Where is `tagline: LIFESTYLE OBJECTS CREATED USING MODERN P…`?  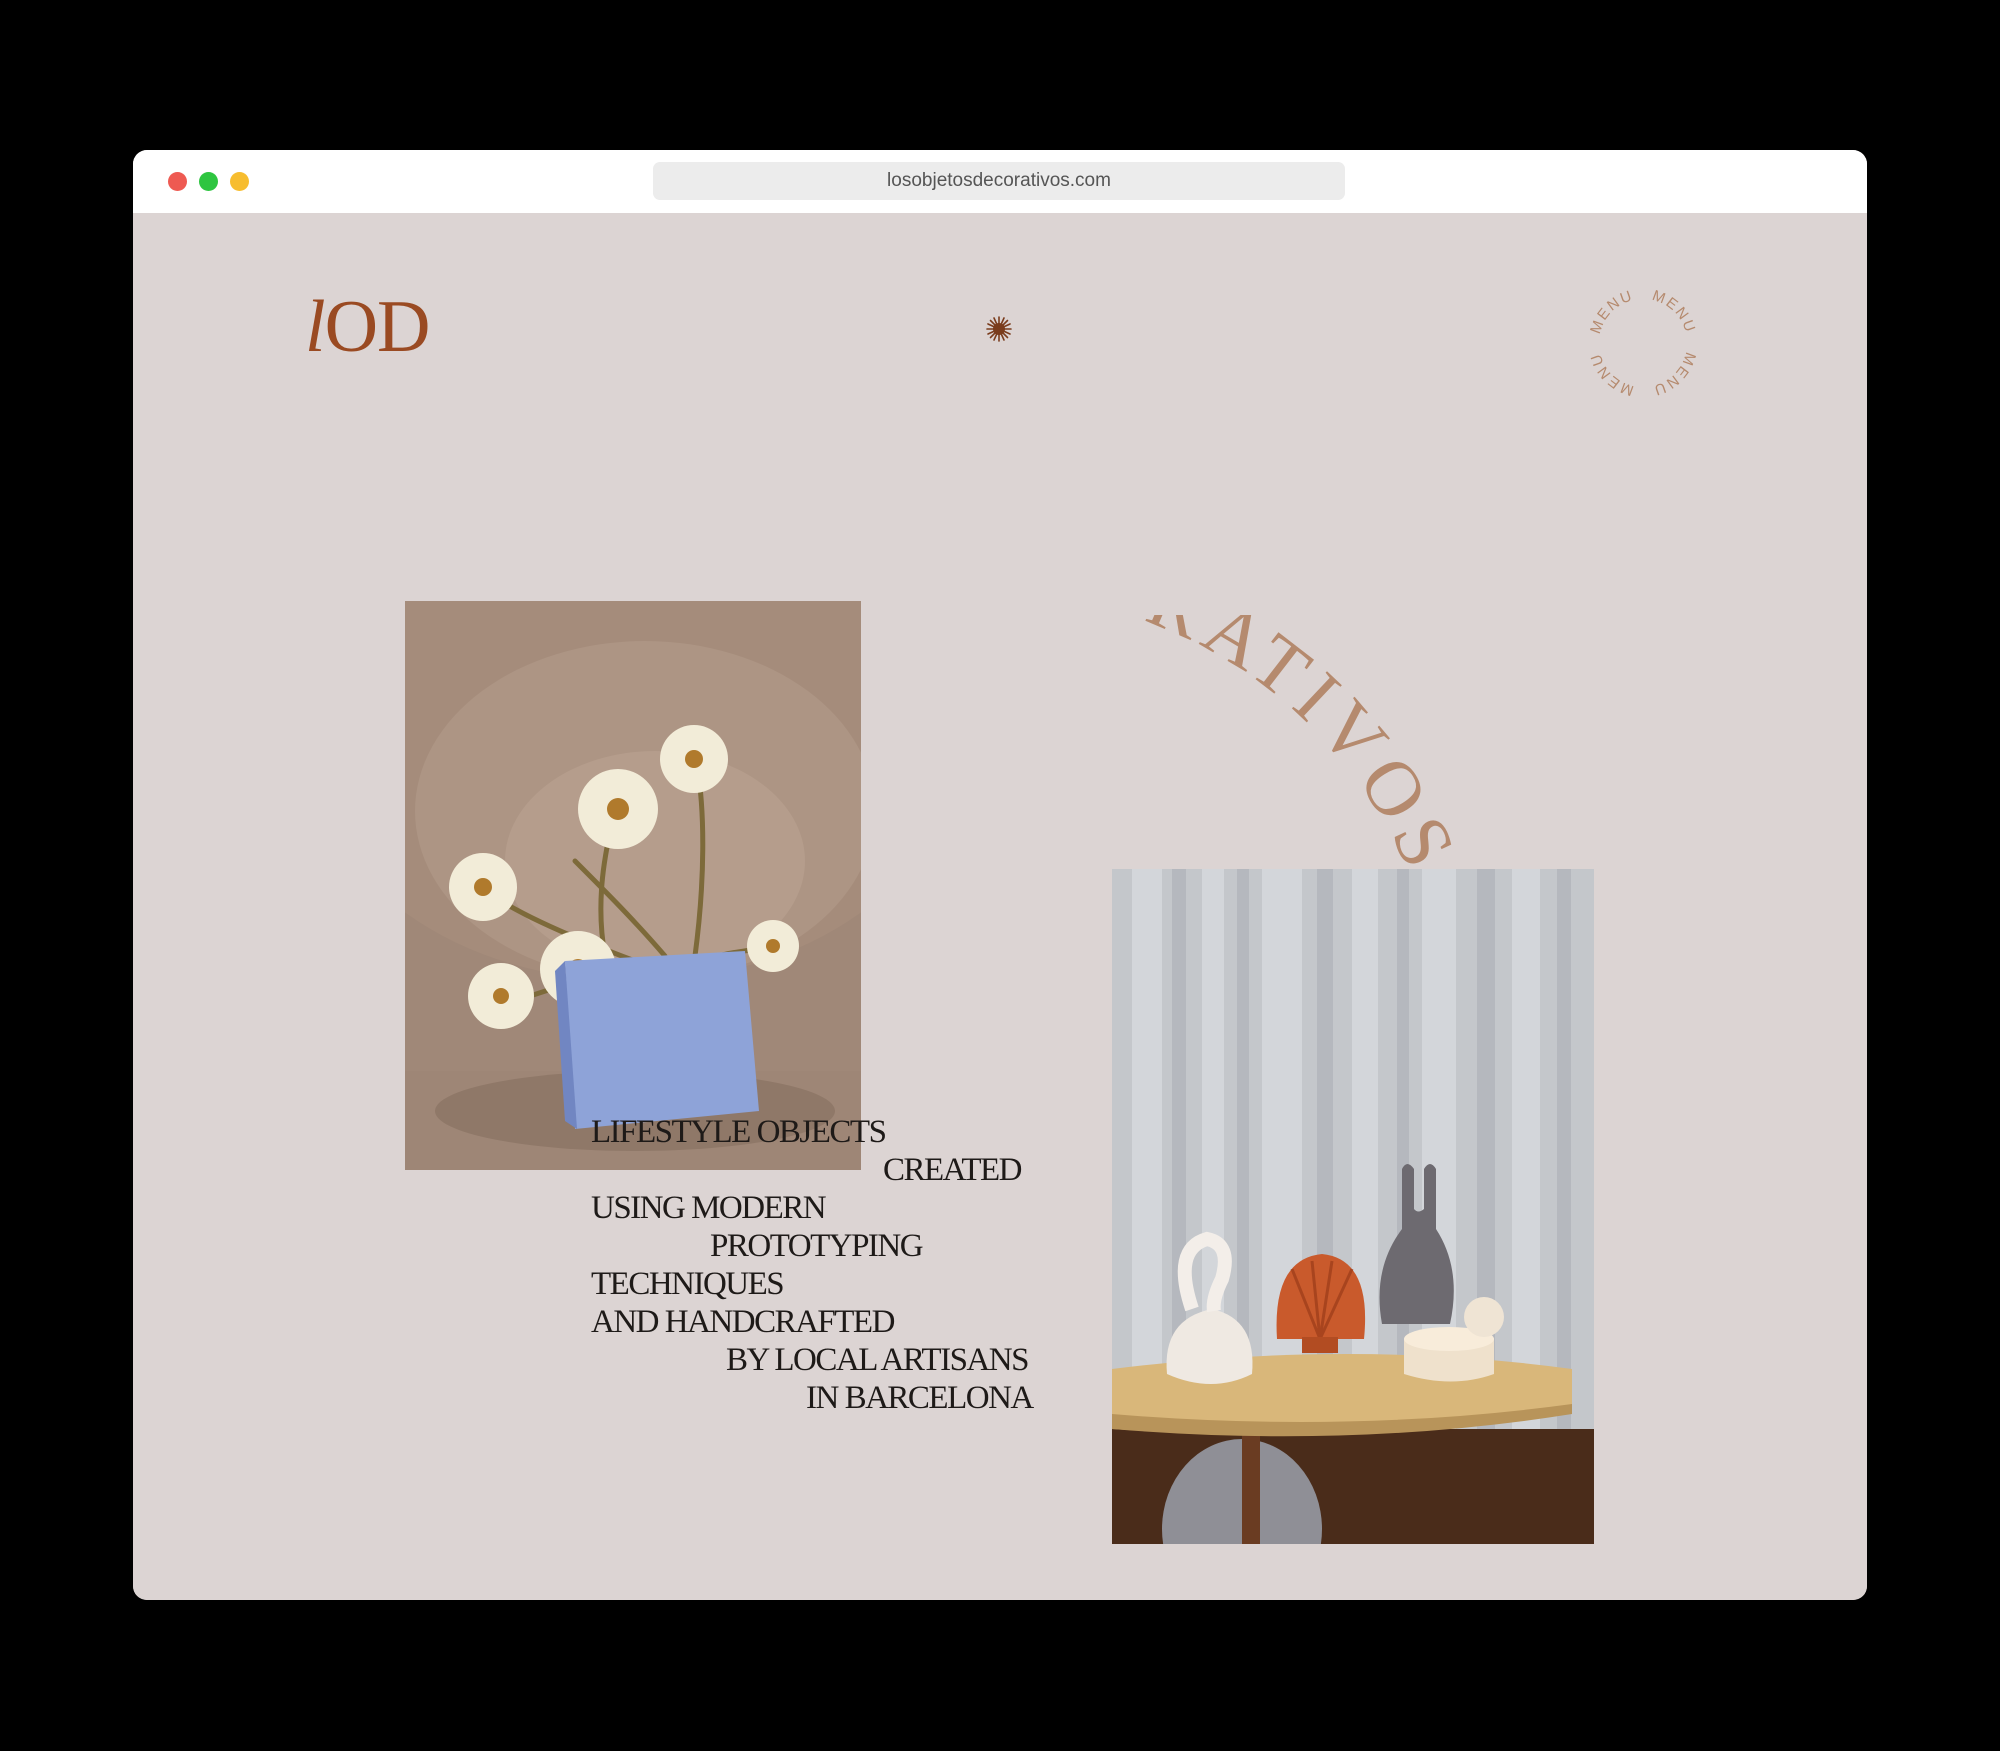
tagline: LIFESTYLE OBJECTS CREATED USING MODERN P… is located at coordinates (816, 1265).